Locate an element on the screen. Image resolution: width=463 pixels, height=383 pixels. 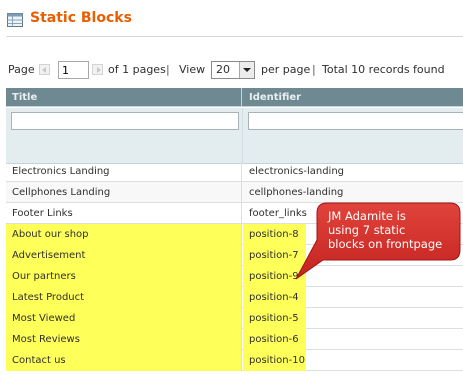
table-row: Contact us position-10 is located at coordinates (234, 360).